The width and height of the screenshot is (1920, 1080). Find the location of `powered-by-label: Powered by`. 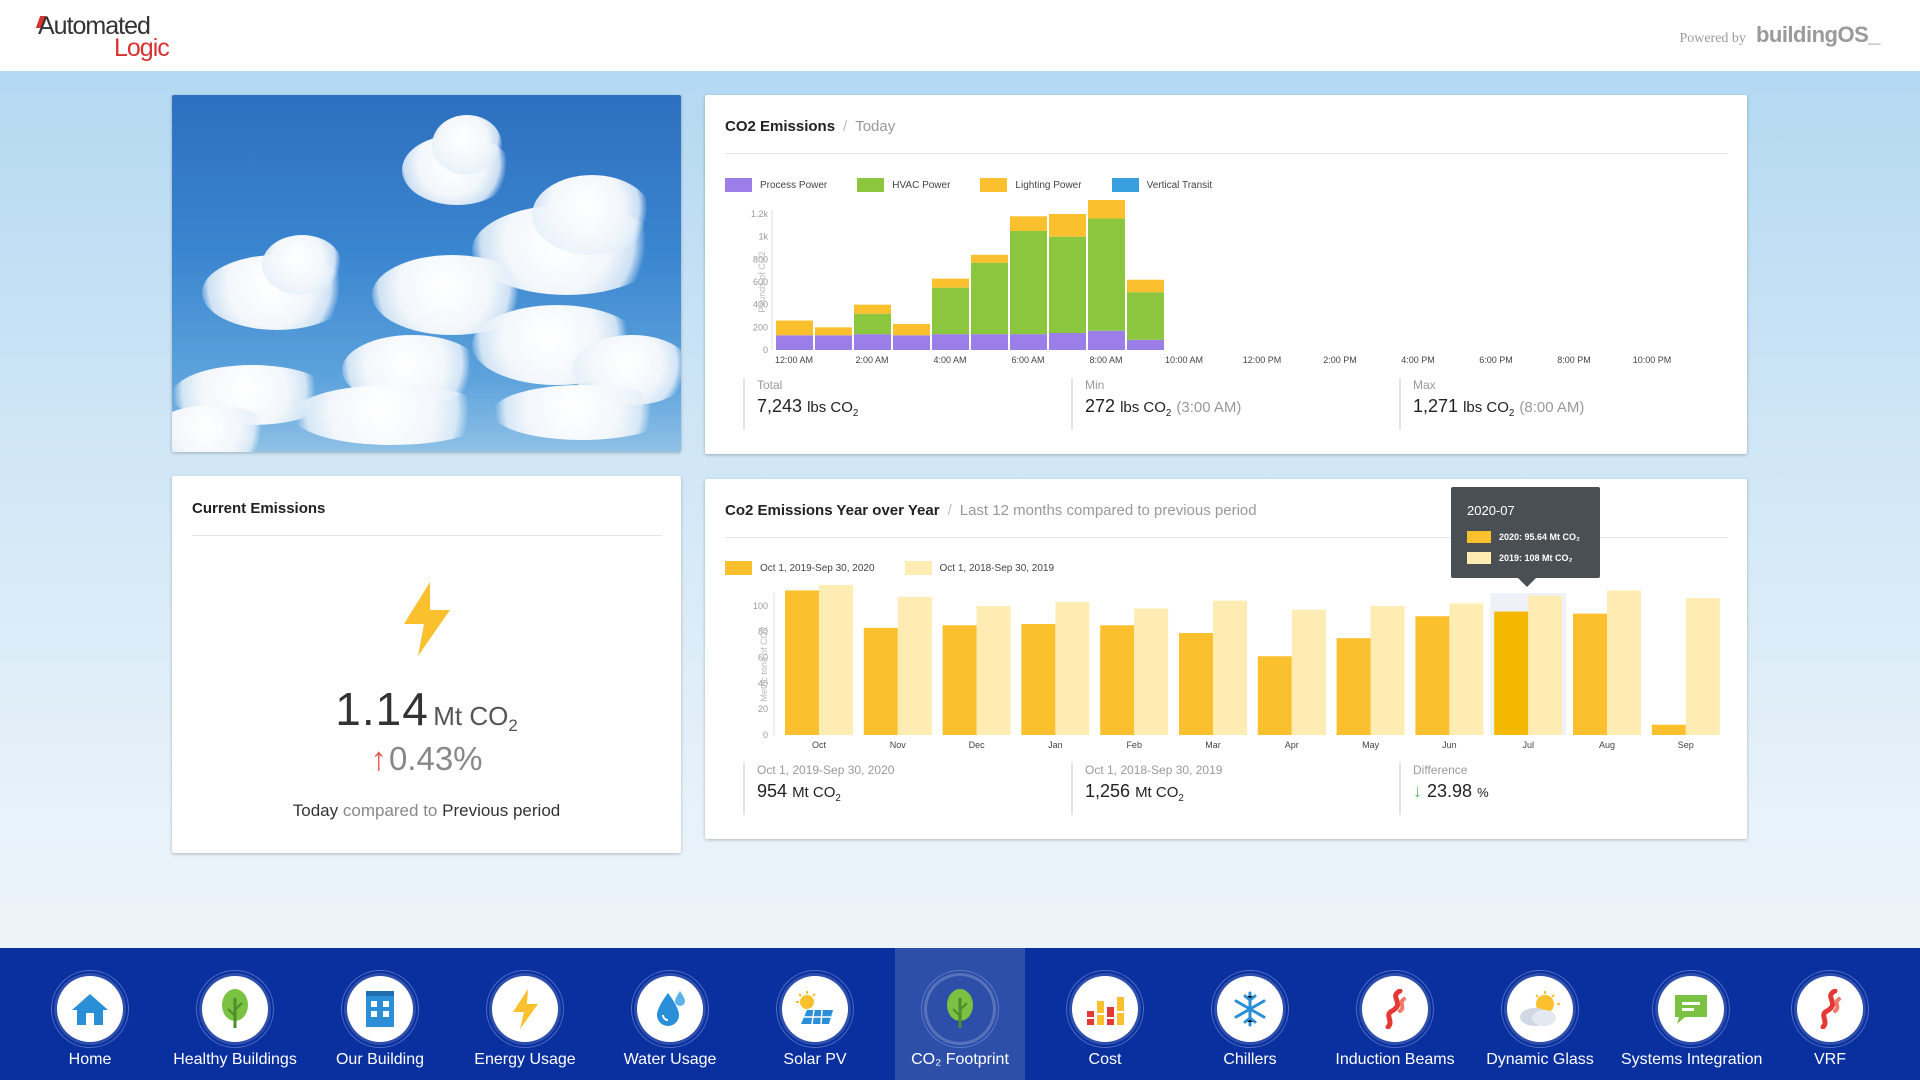

powered-by-label: Powered by is located at coordinates (1712, 38).